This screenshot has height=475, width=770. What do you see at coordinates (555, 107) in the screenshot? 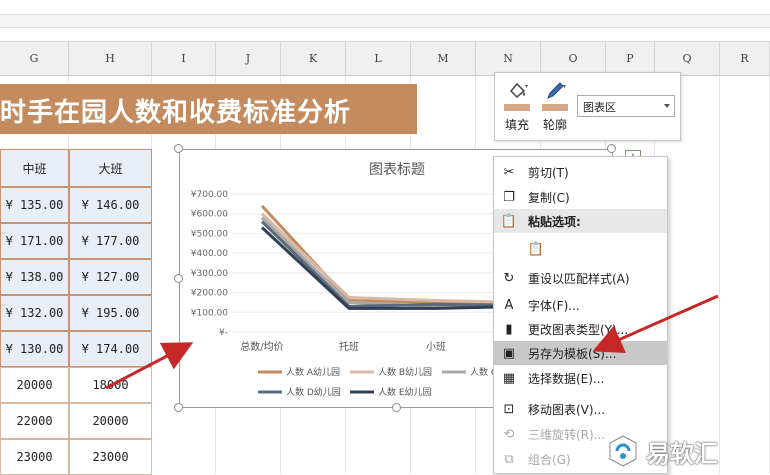
I see `outline-button: ▾ 轮廓` at bounding box center [555, 107].